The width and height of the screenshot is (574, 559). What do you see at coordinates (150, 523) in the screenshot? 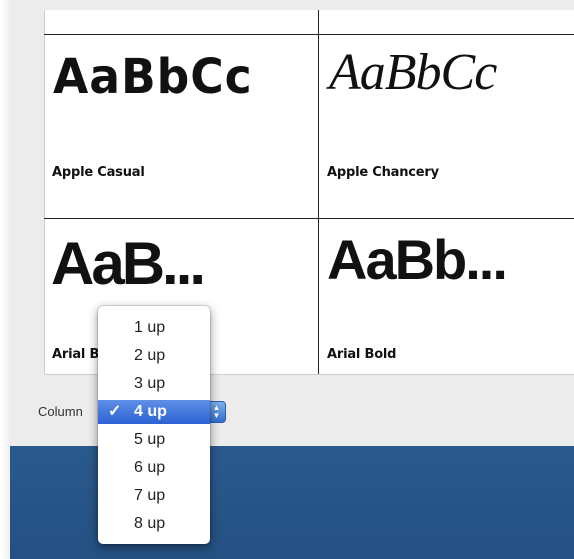
I see `menu-option-label: 8 up` at bounding box center [150, 523].